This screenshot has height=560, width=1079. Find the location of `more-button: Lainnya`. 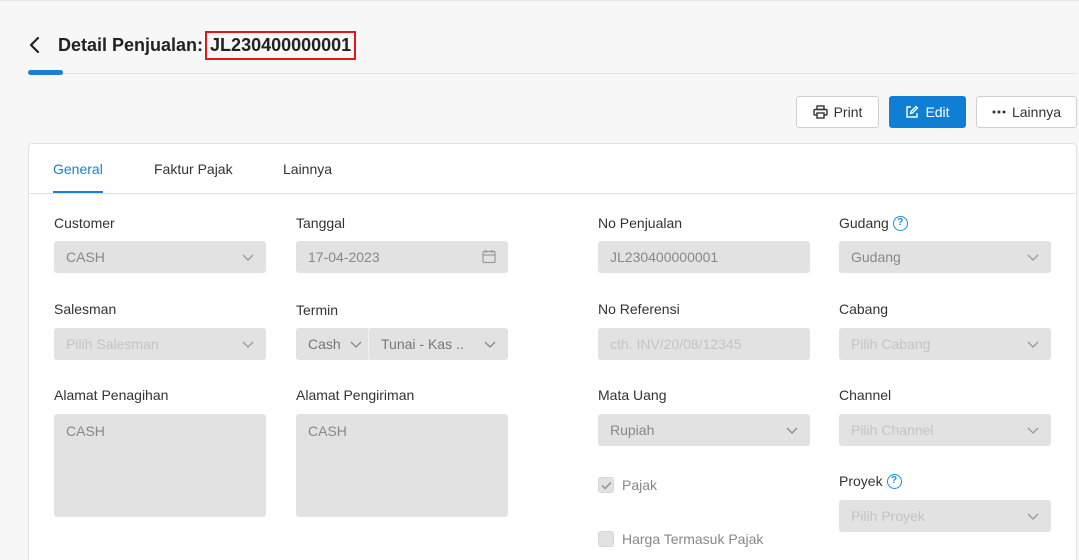

more-button: Lainnya is located at coordinates (1026, 112).